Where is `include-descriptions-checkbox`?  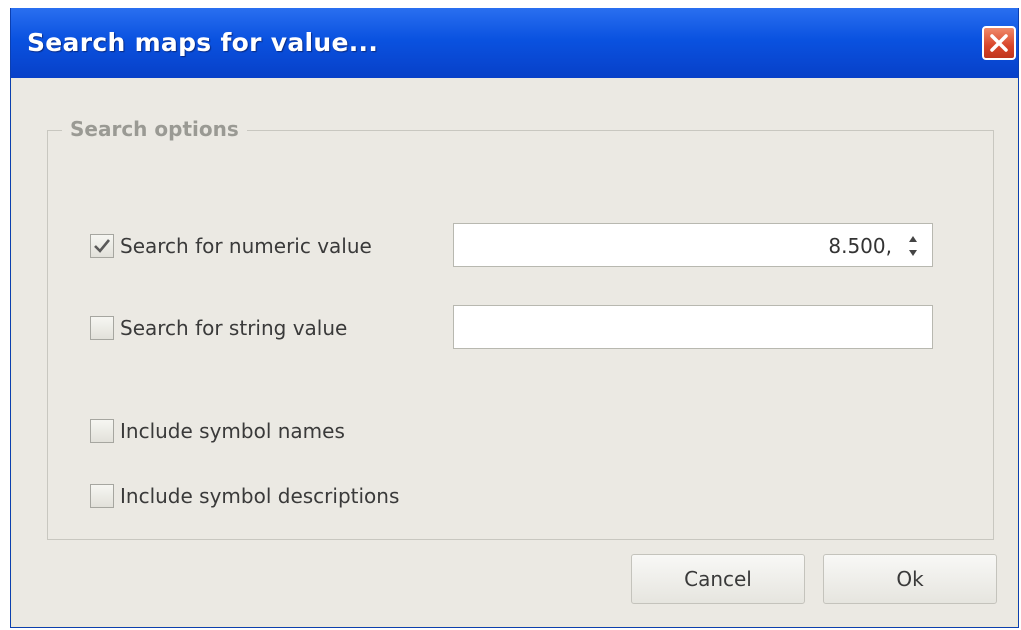
include-descriptions-checkbox is located at coordinates (102, 496).